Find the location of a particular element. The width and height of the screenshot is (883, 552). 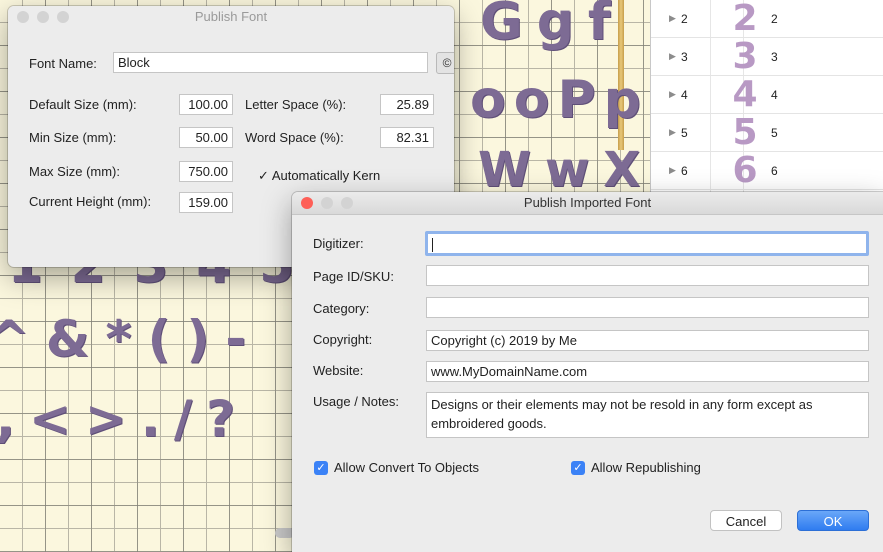

list-item: ▶ 3 3 3 is located at coordinates (767, 57).